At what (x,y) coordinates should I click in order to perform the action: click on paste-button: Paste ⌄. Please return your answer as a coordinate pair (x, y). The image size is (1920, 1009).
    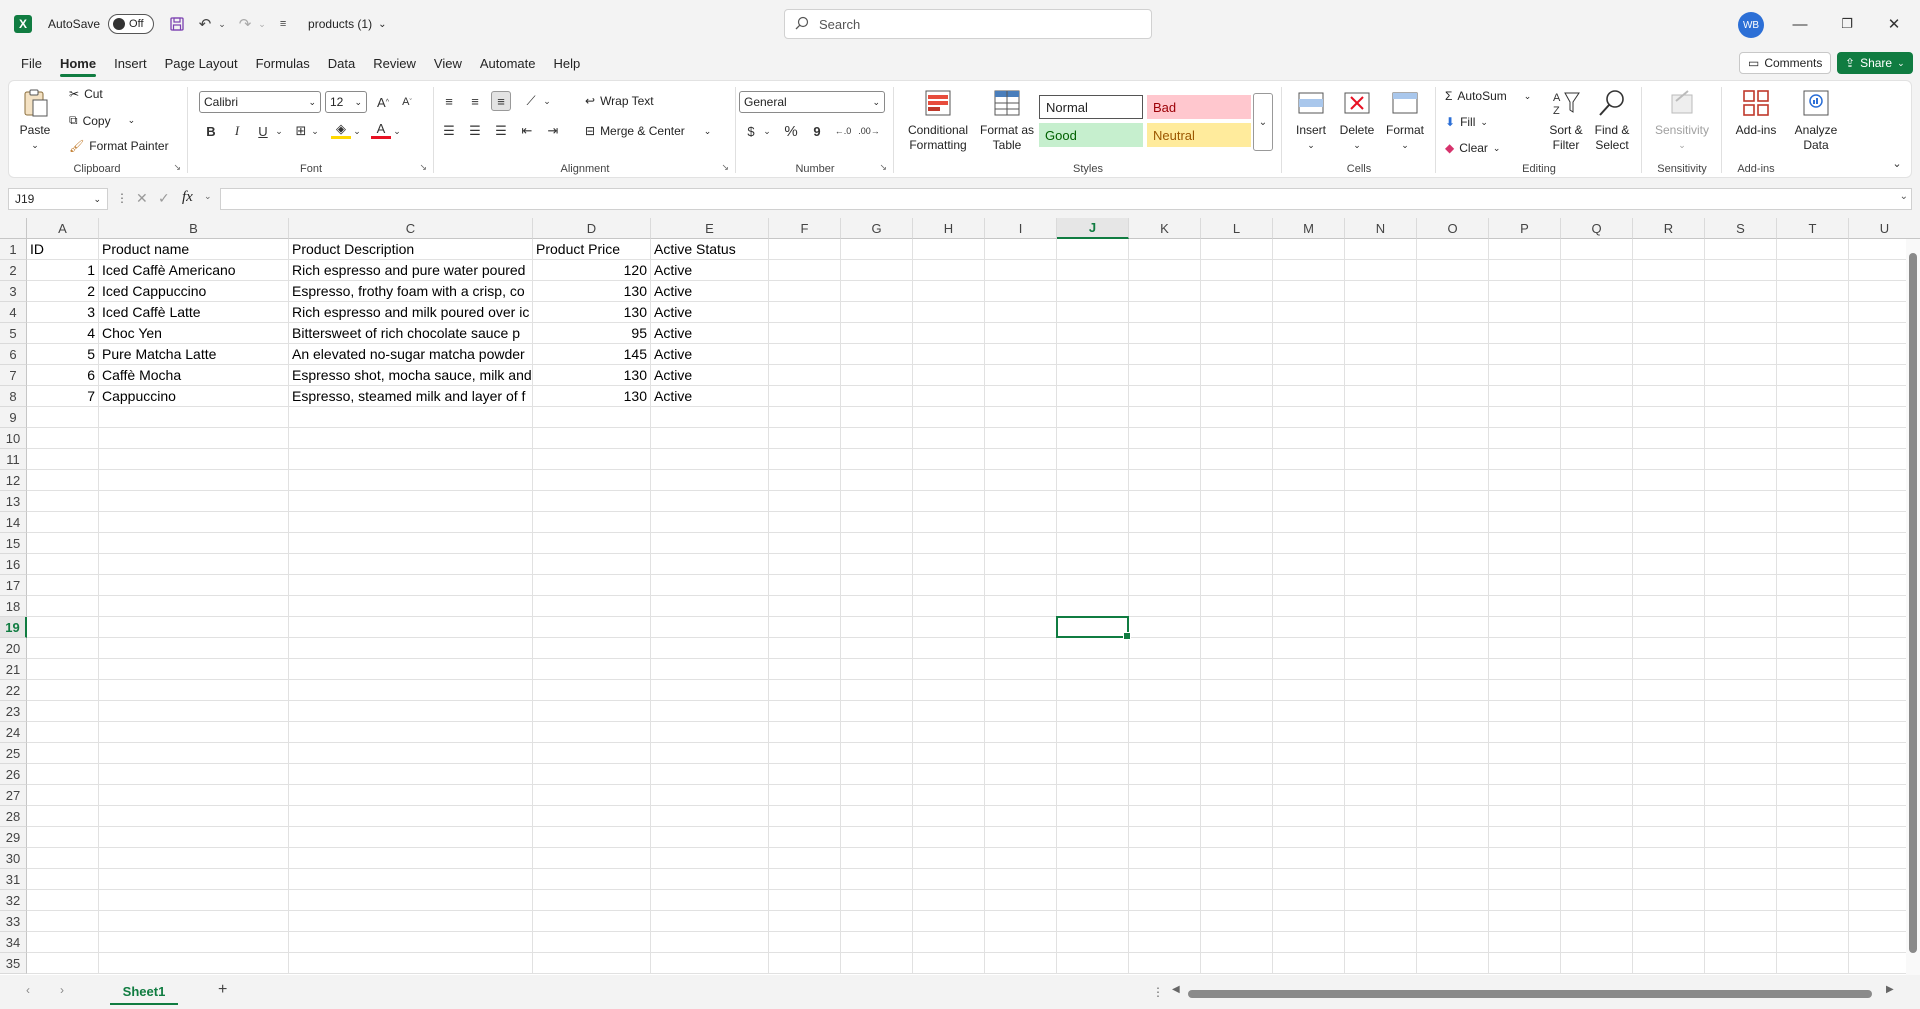
    Looking at the image, I should click on (35, 120).